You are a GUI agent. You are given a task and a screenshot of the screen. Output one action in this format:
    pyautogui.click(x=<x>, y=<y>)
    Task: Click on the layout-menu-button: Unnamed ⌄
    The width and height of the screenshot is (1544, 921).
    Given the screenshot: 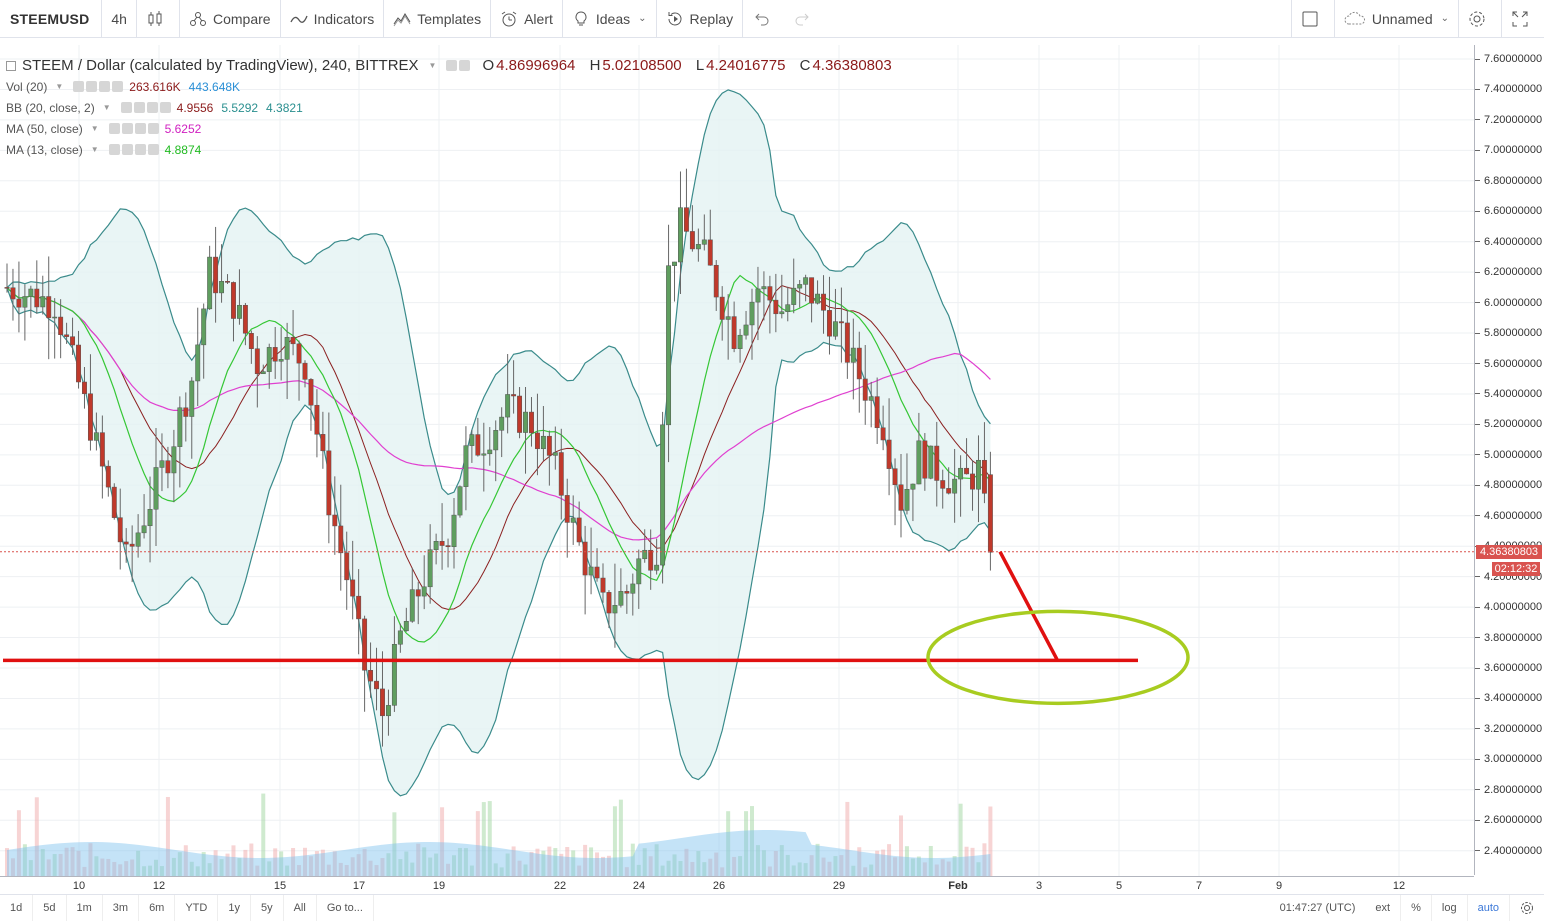 What is the action you would take?
    pyautogui.click(x=1396, y=19)
    